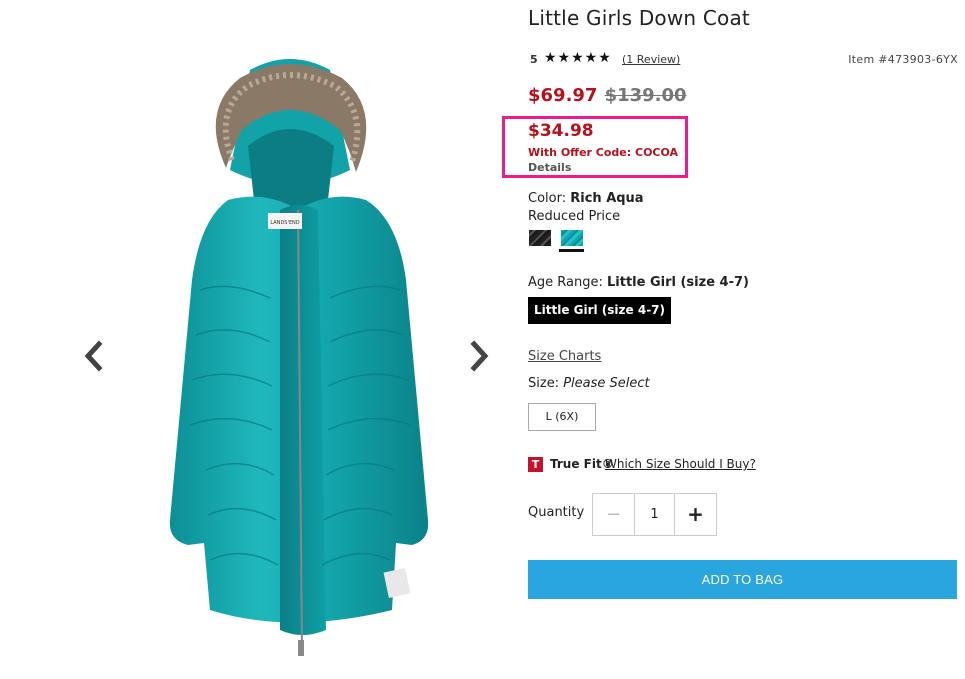  I want to click on quantity-decrease-button: −, so click(614, 514).